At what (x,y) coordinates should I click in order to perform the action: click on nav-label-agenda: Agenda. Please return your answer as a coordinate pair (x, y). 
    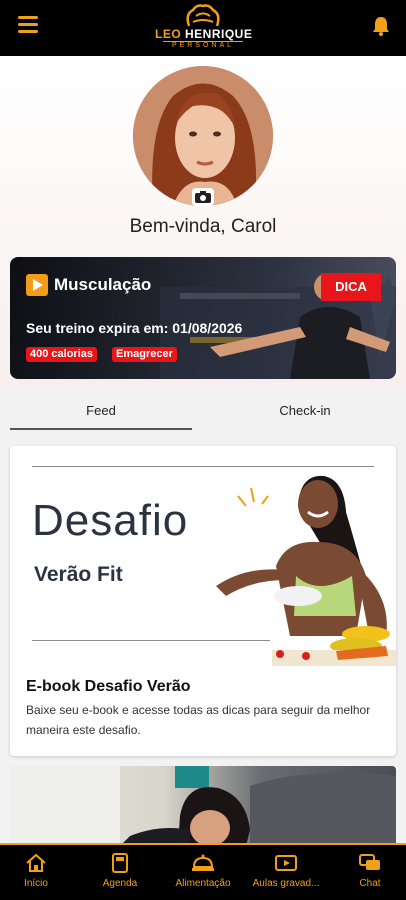
    Looking at the image, I should click on (120, 883).